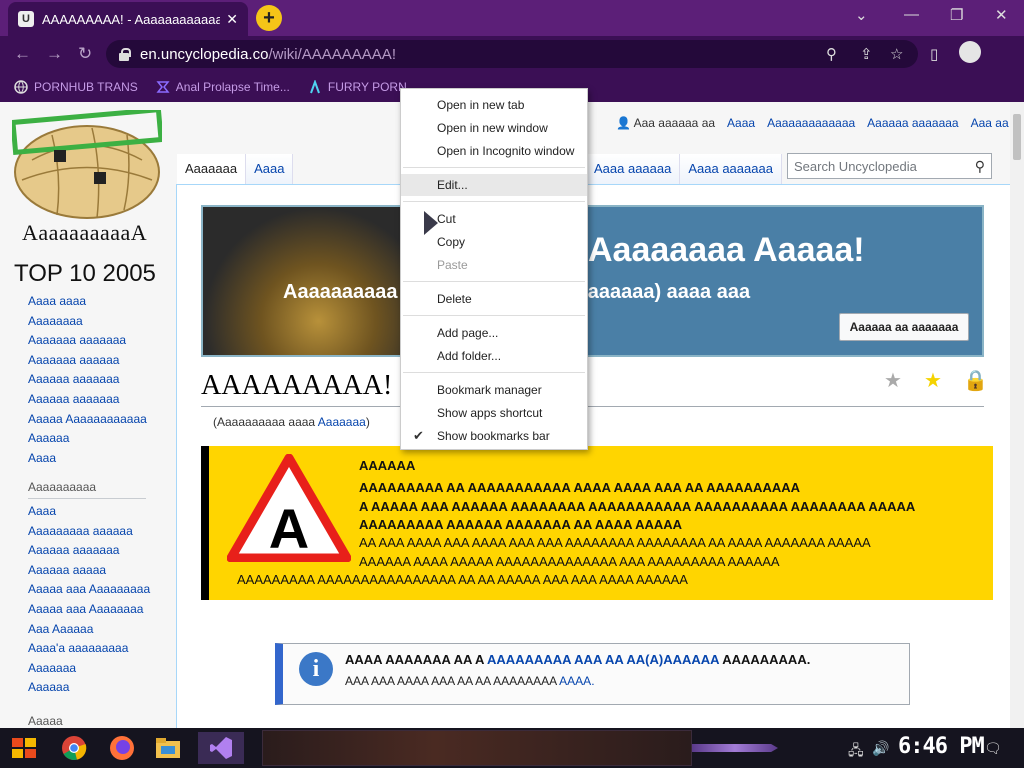 This screenshot has height=768, width=1024. I want to click on sidebar-item: Aaaaaaa aaaaaaa, so click(87, 341).